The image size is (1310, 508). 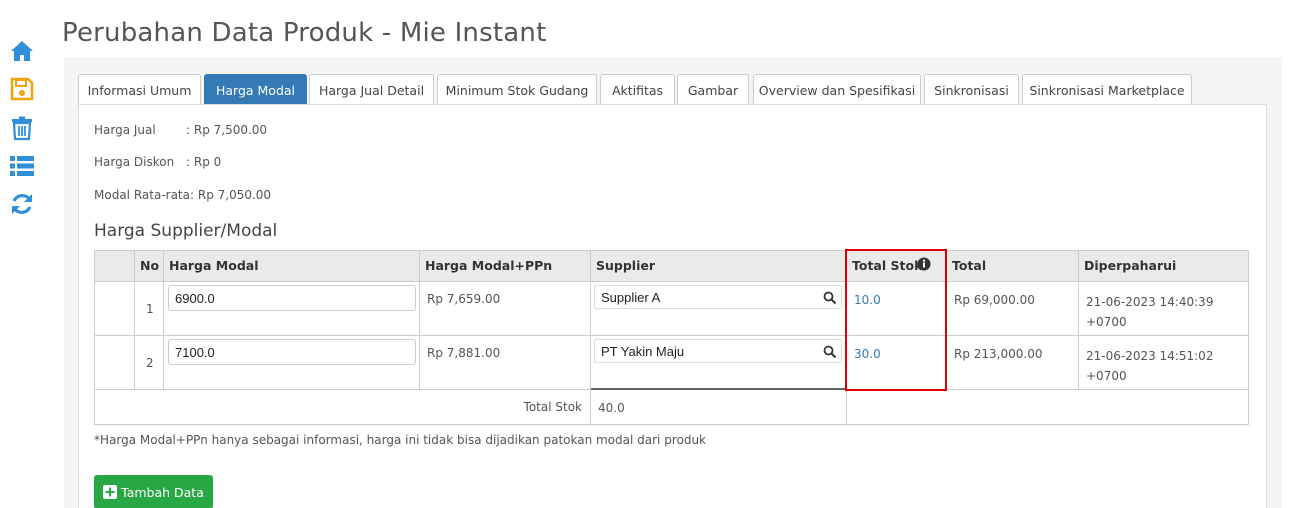 I want to click on header-total-stok: Total Stok, so click(x=897, y=266).